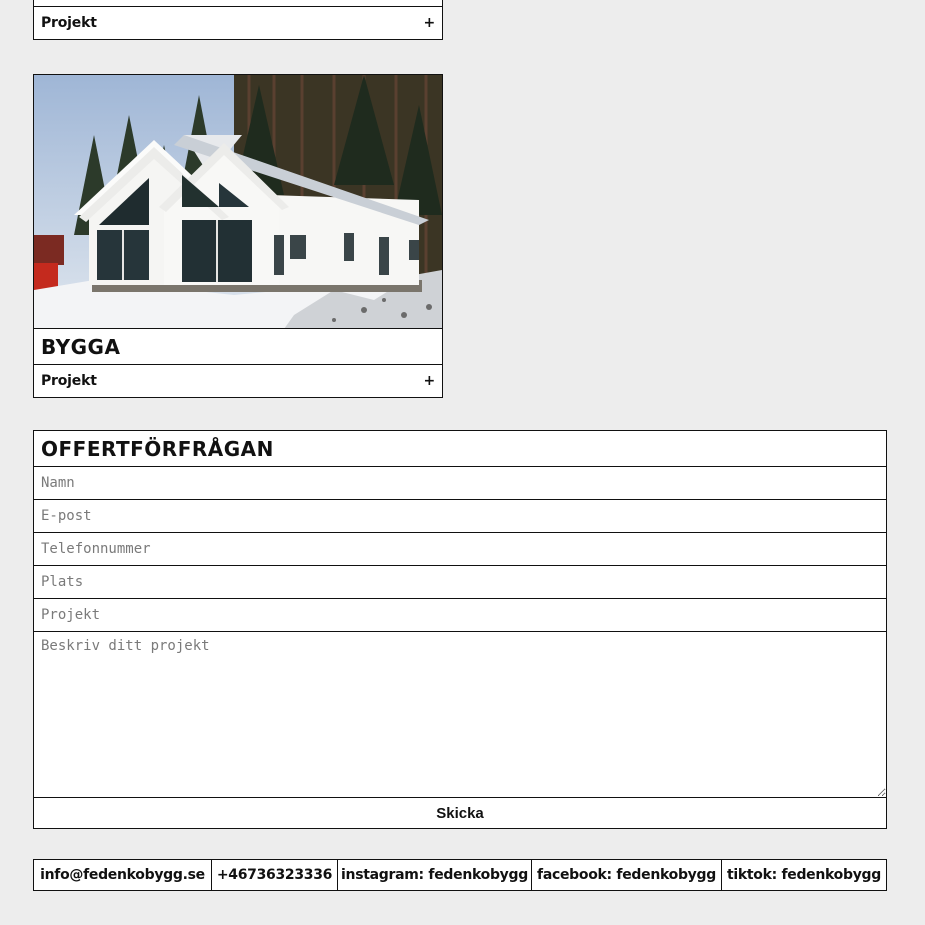 The width and height of the screenshot is (925, 925). What do you see at coordinates (627, 875) in the screenshot?
I see `facebook-link: facebook: fedenkobygg` at bounding box center [627, 875].